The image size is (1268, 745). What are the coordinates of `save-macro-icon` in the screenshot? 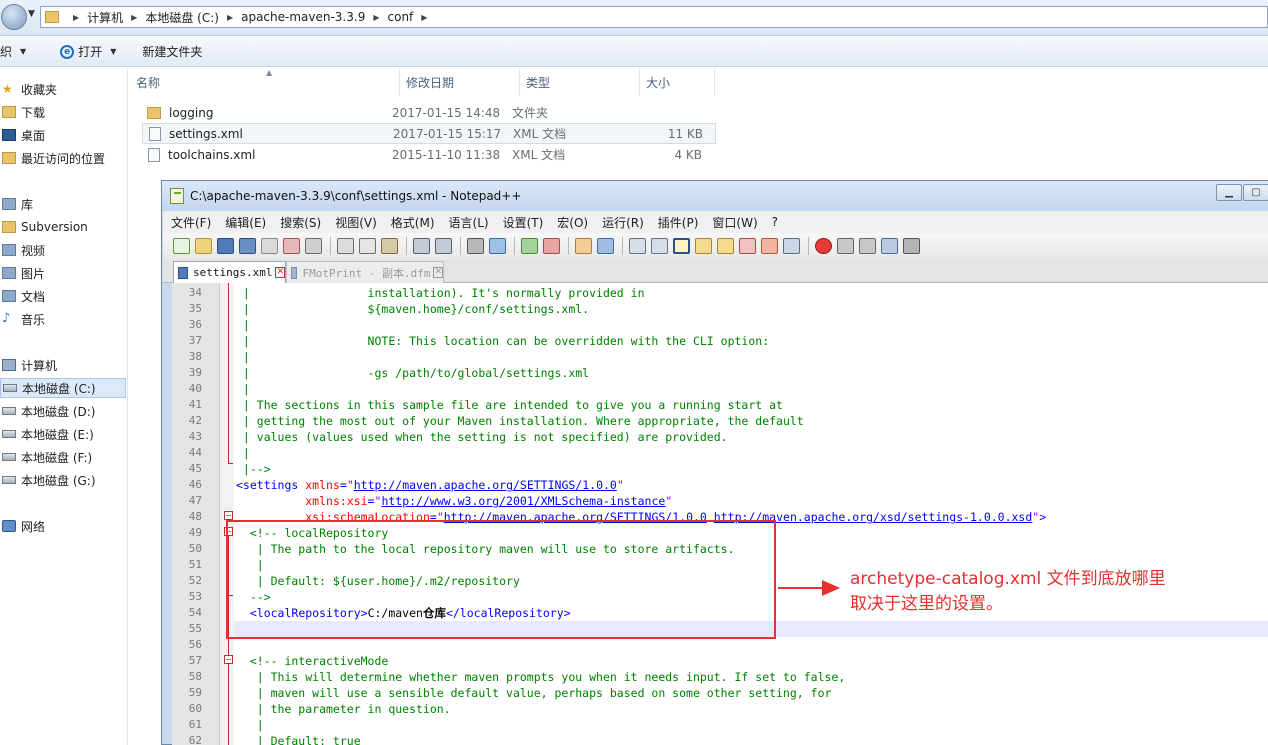 It's located at (911, 246).